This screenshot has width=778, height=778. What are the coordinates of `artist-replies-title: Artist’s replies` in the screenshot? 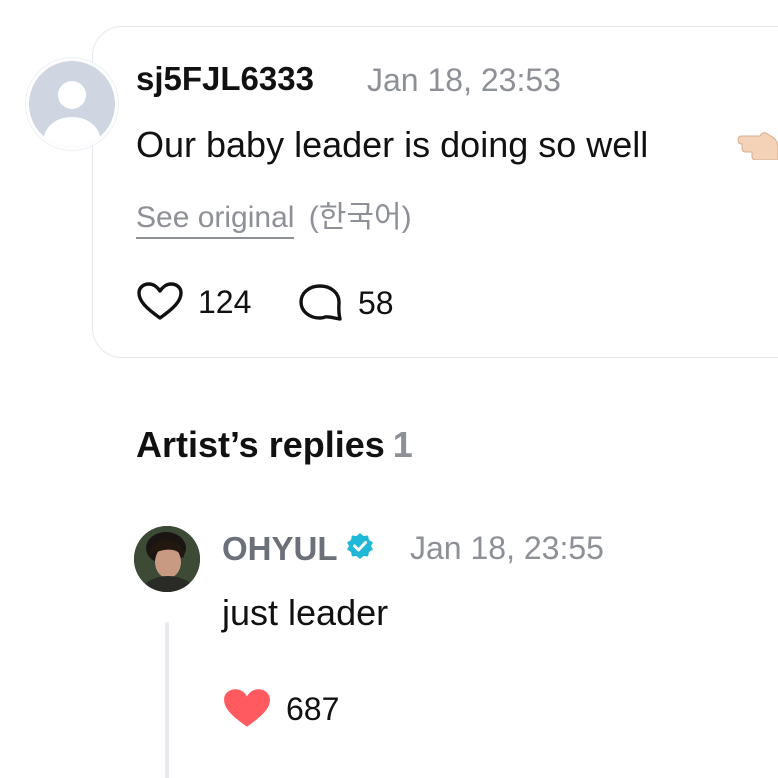 It's located at (260, 444).